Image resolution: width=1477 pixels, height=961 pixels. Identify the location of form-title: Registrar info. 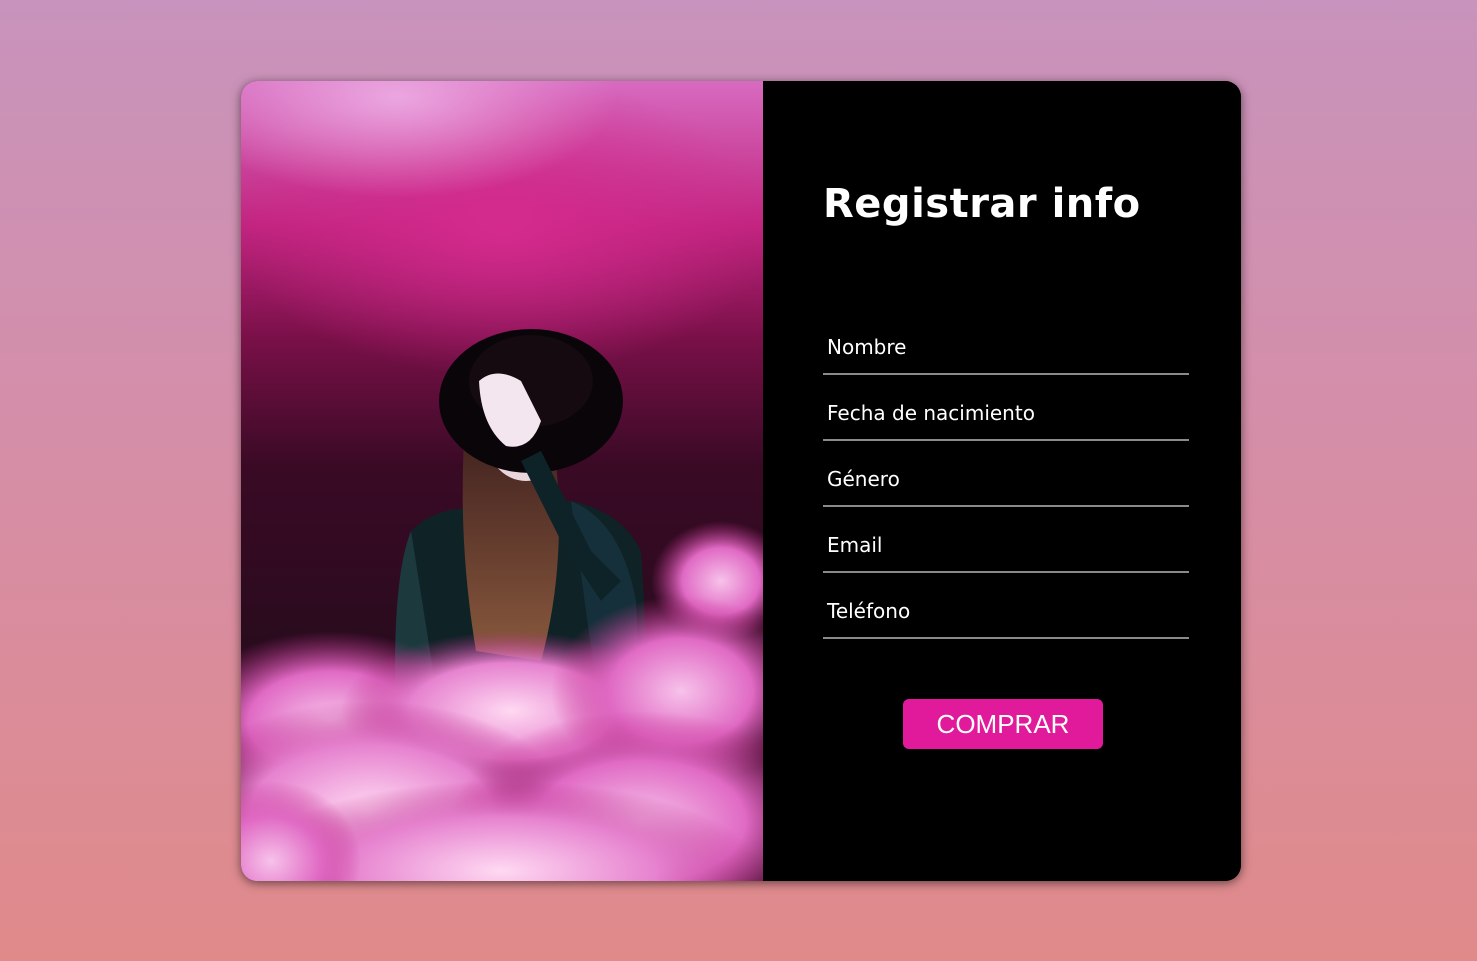
(982, 204).